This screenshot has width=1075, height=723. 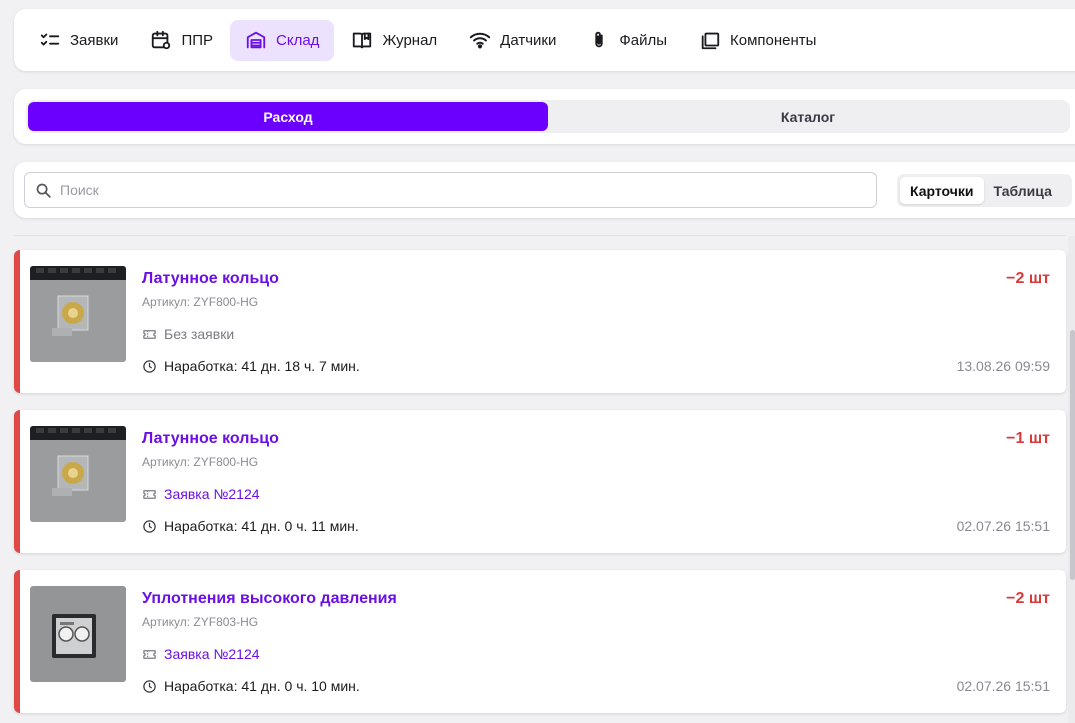 What do you see at coordinates (528, 40) in the screenshot?
I see `nav-item-label: Датчики` at bounding box center [528, 40].